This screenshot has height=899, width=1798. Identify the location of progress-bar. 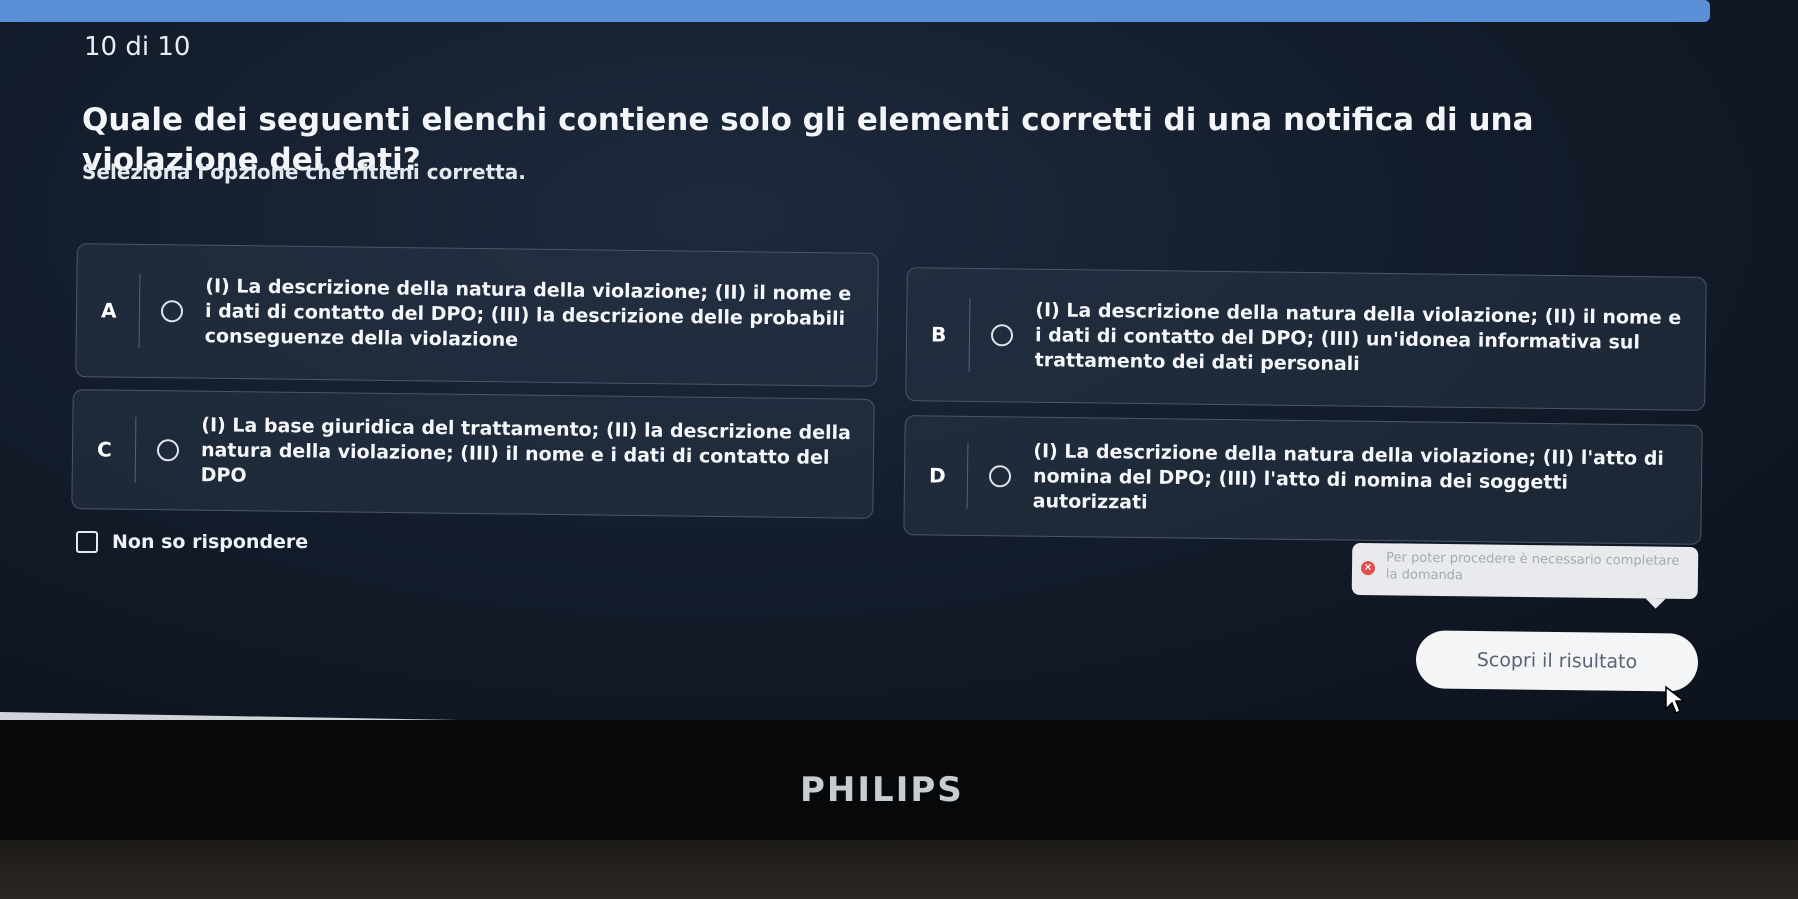
(855, 11).